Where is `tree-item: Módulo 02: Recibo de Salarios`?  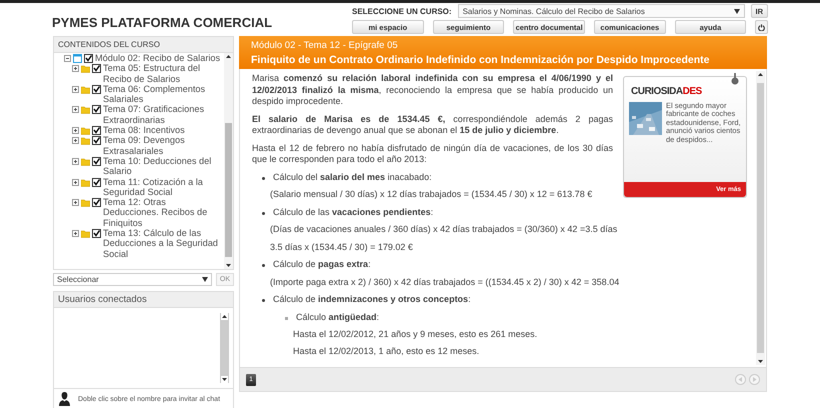 tree-item: Módulo 02: Recibo de Salarios is located at coordinates (159, 58).